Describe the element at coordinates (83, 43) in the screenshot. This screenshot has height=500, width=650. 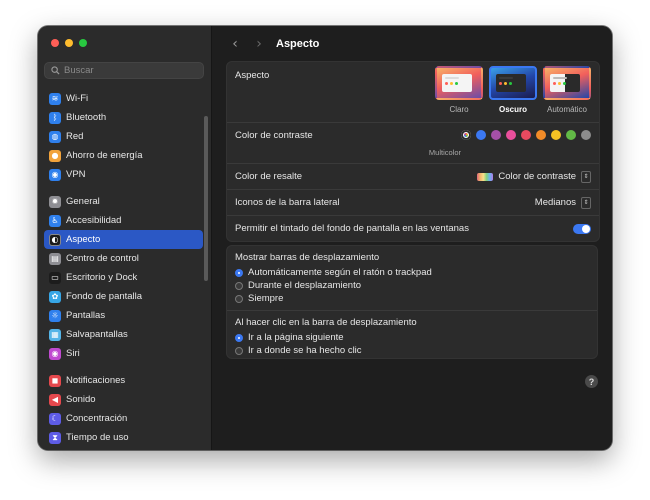
I see `zoom-button` at that location.